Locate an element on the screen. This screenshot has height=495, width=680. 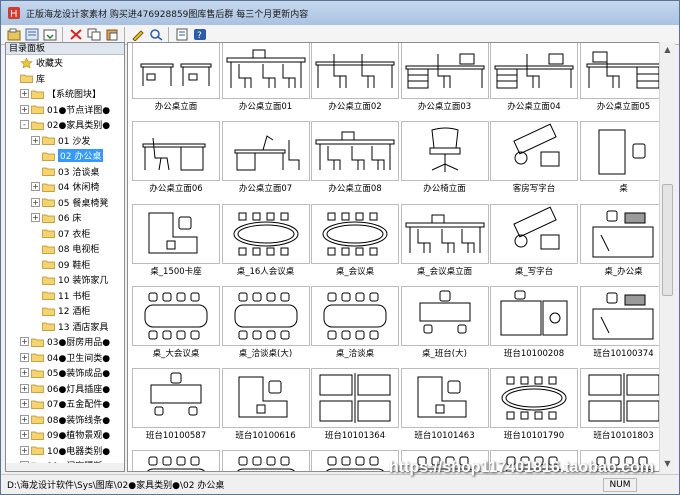
thumbnail-scrollbar: ▲ ▼ is located at coordinates (667, 257).